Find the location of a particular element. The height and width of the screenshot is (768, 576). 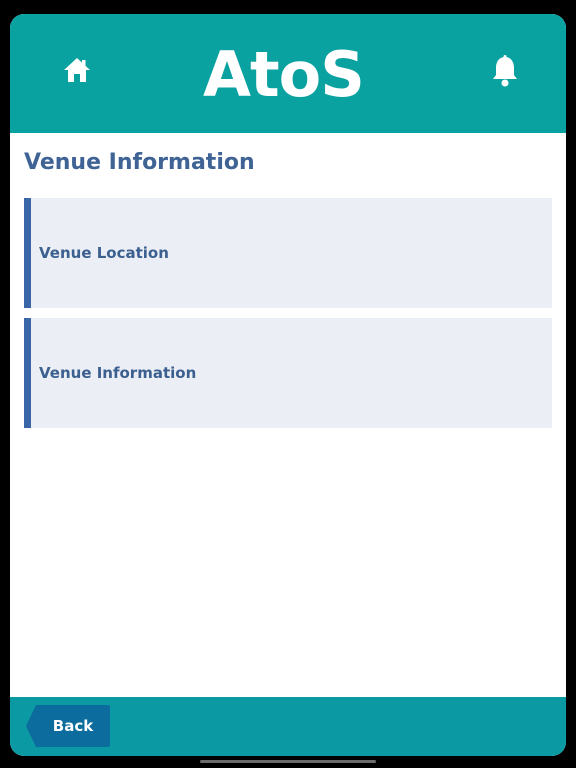

footer-bar: Back is located at coordinates (288, 726).